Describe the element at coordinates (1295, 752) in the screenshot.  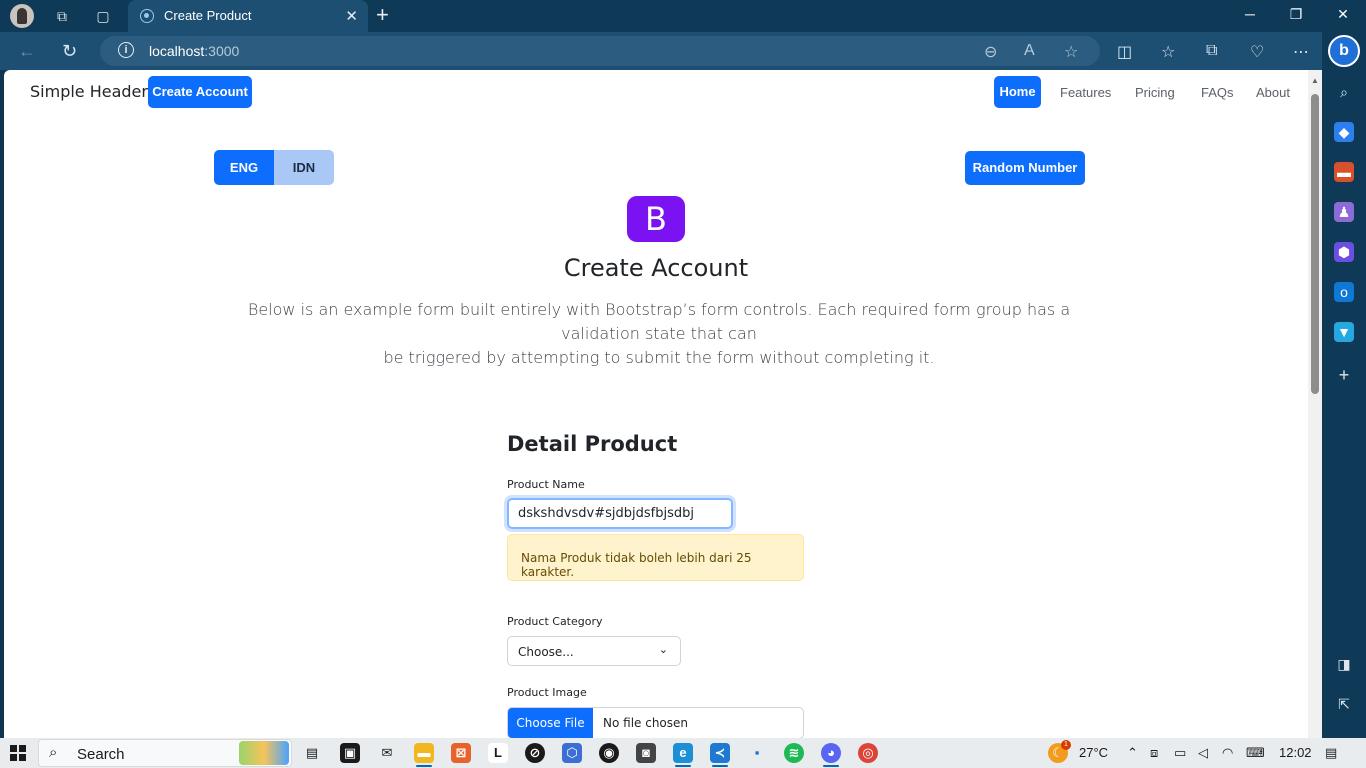
I see `clock-time: 12:02` at that location.